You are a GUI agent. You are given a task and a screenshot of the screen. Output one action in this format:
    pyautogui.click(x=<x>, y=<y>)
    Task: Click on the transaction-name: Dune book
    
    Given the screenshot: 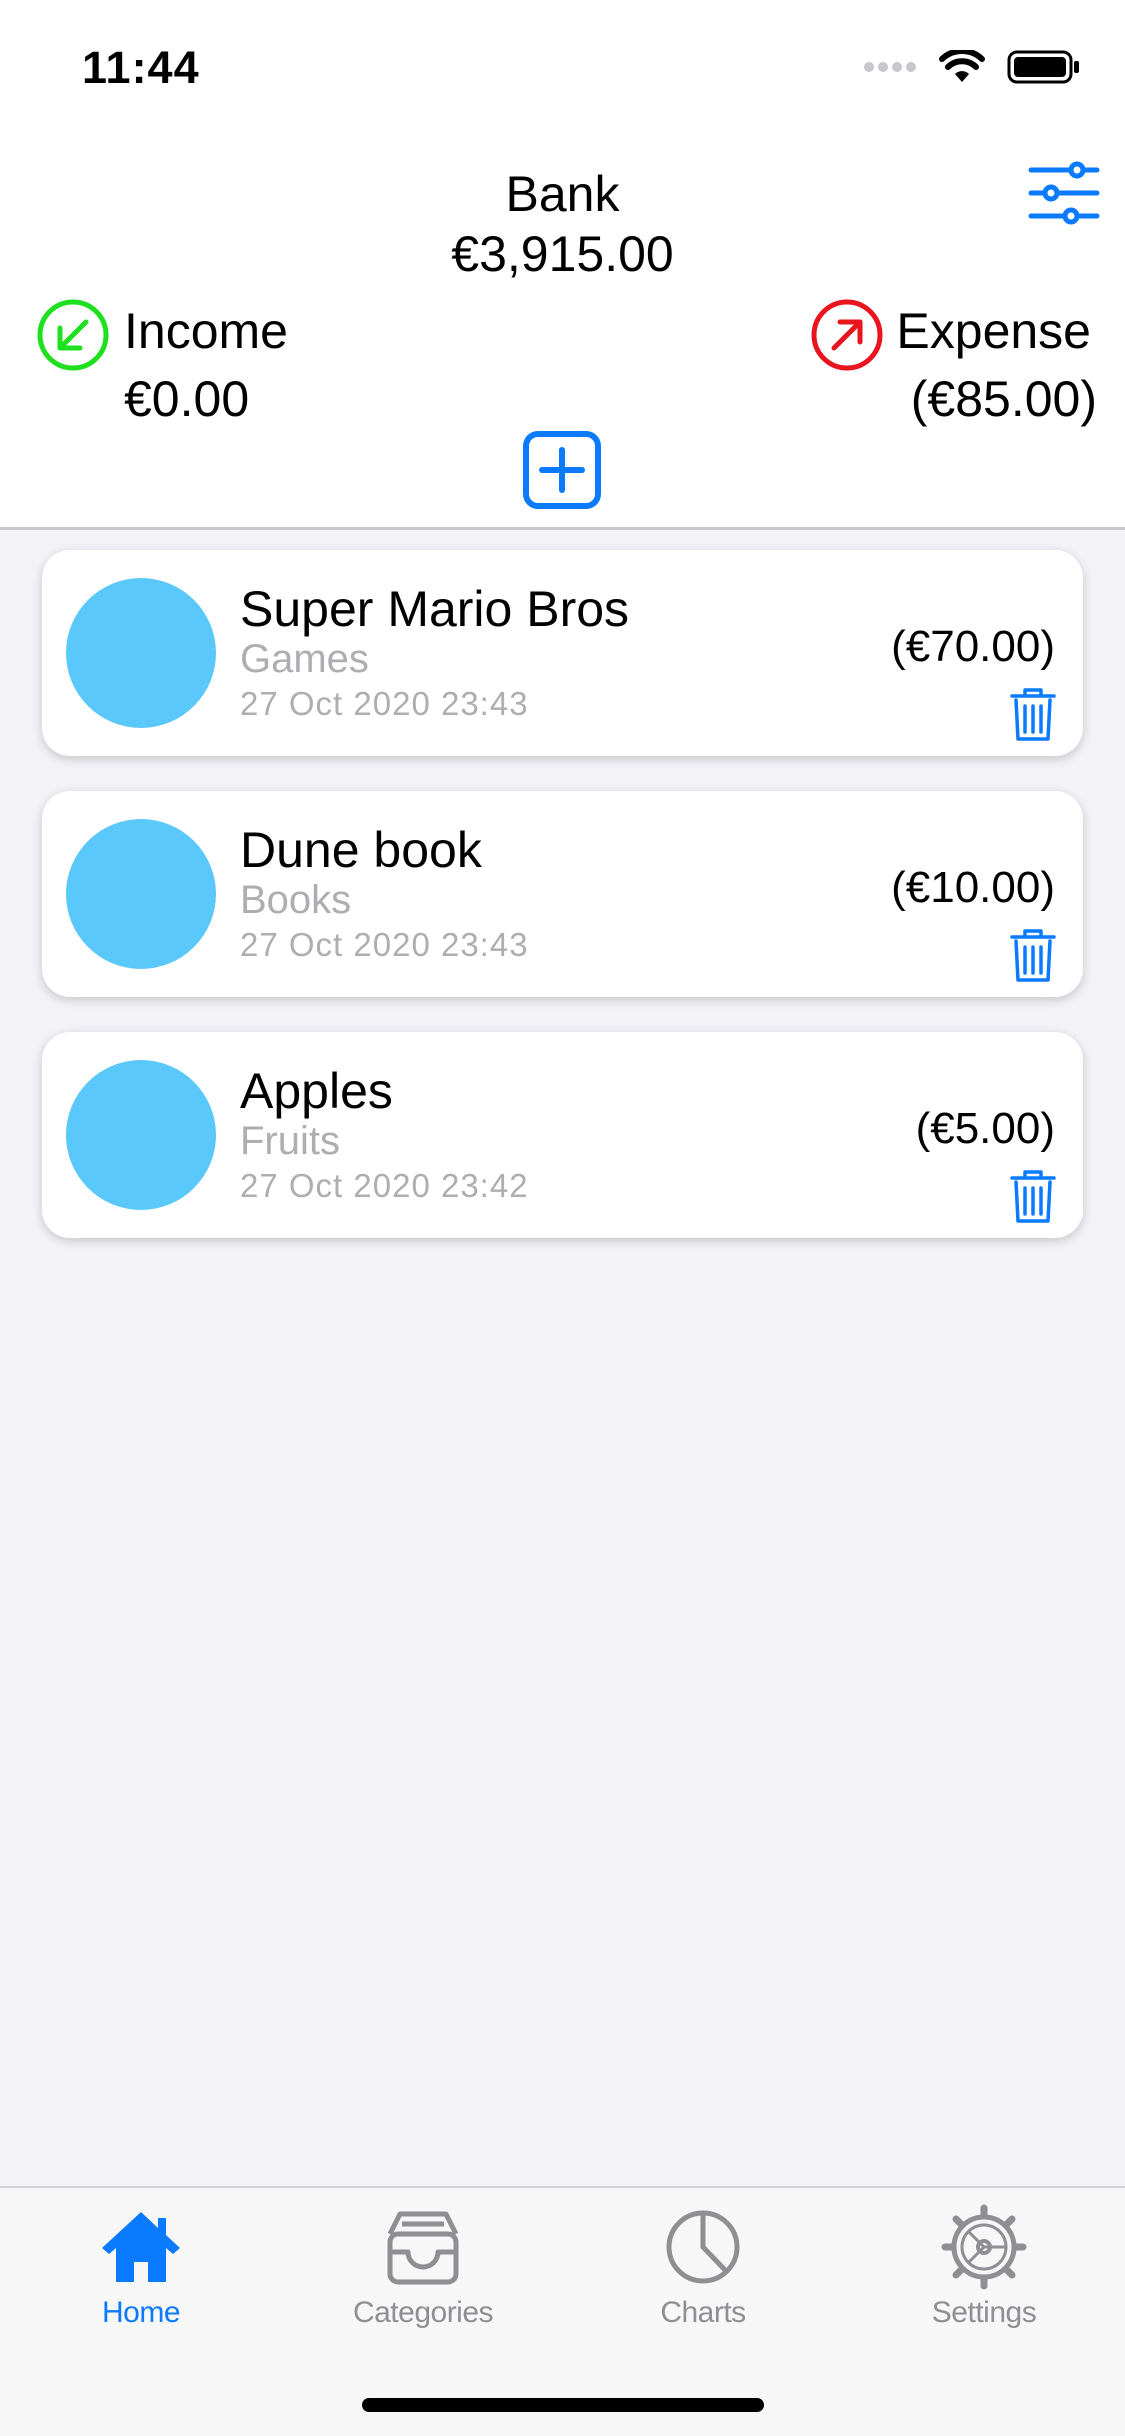 What is the action you would take?
    pyautogui.click(x=361, y=850)
    